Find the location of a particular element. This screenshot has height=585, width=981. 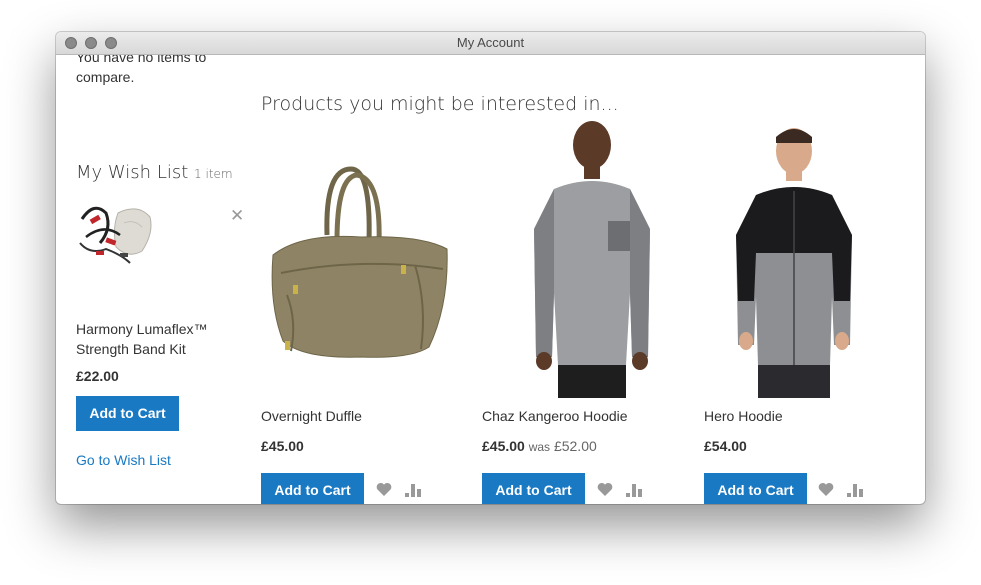

product-price-hero-hoodie: £54.00 is located at coordinates (725, 446).